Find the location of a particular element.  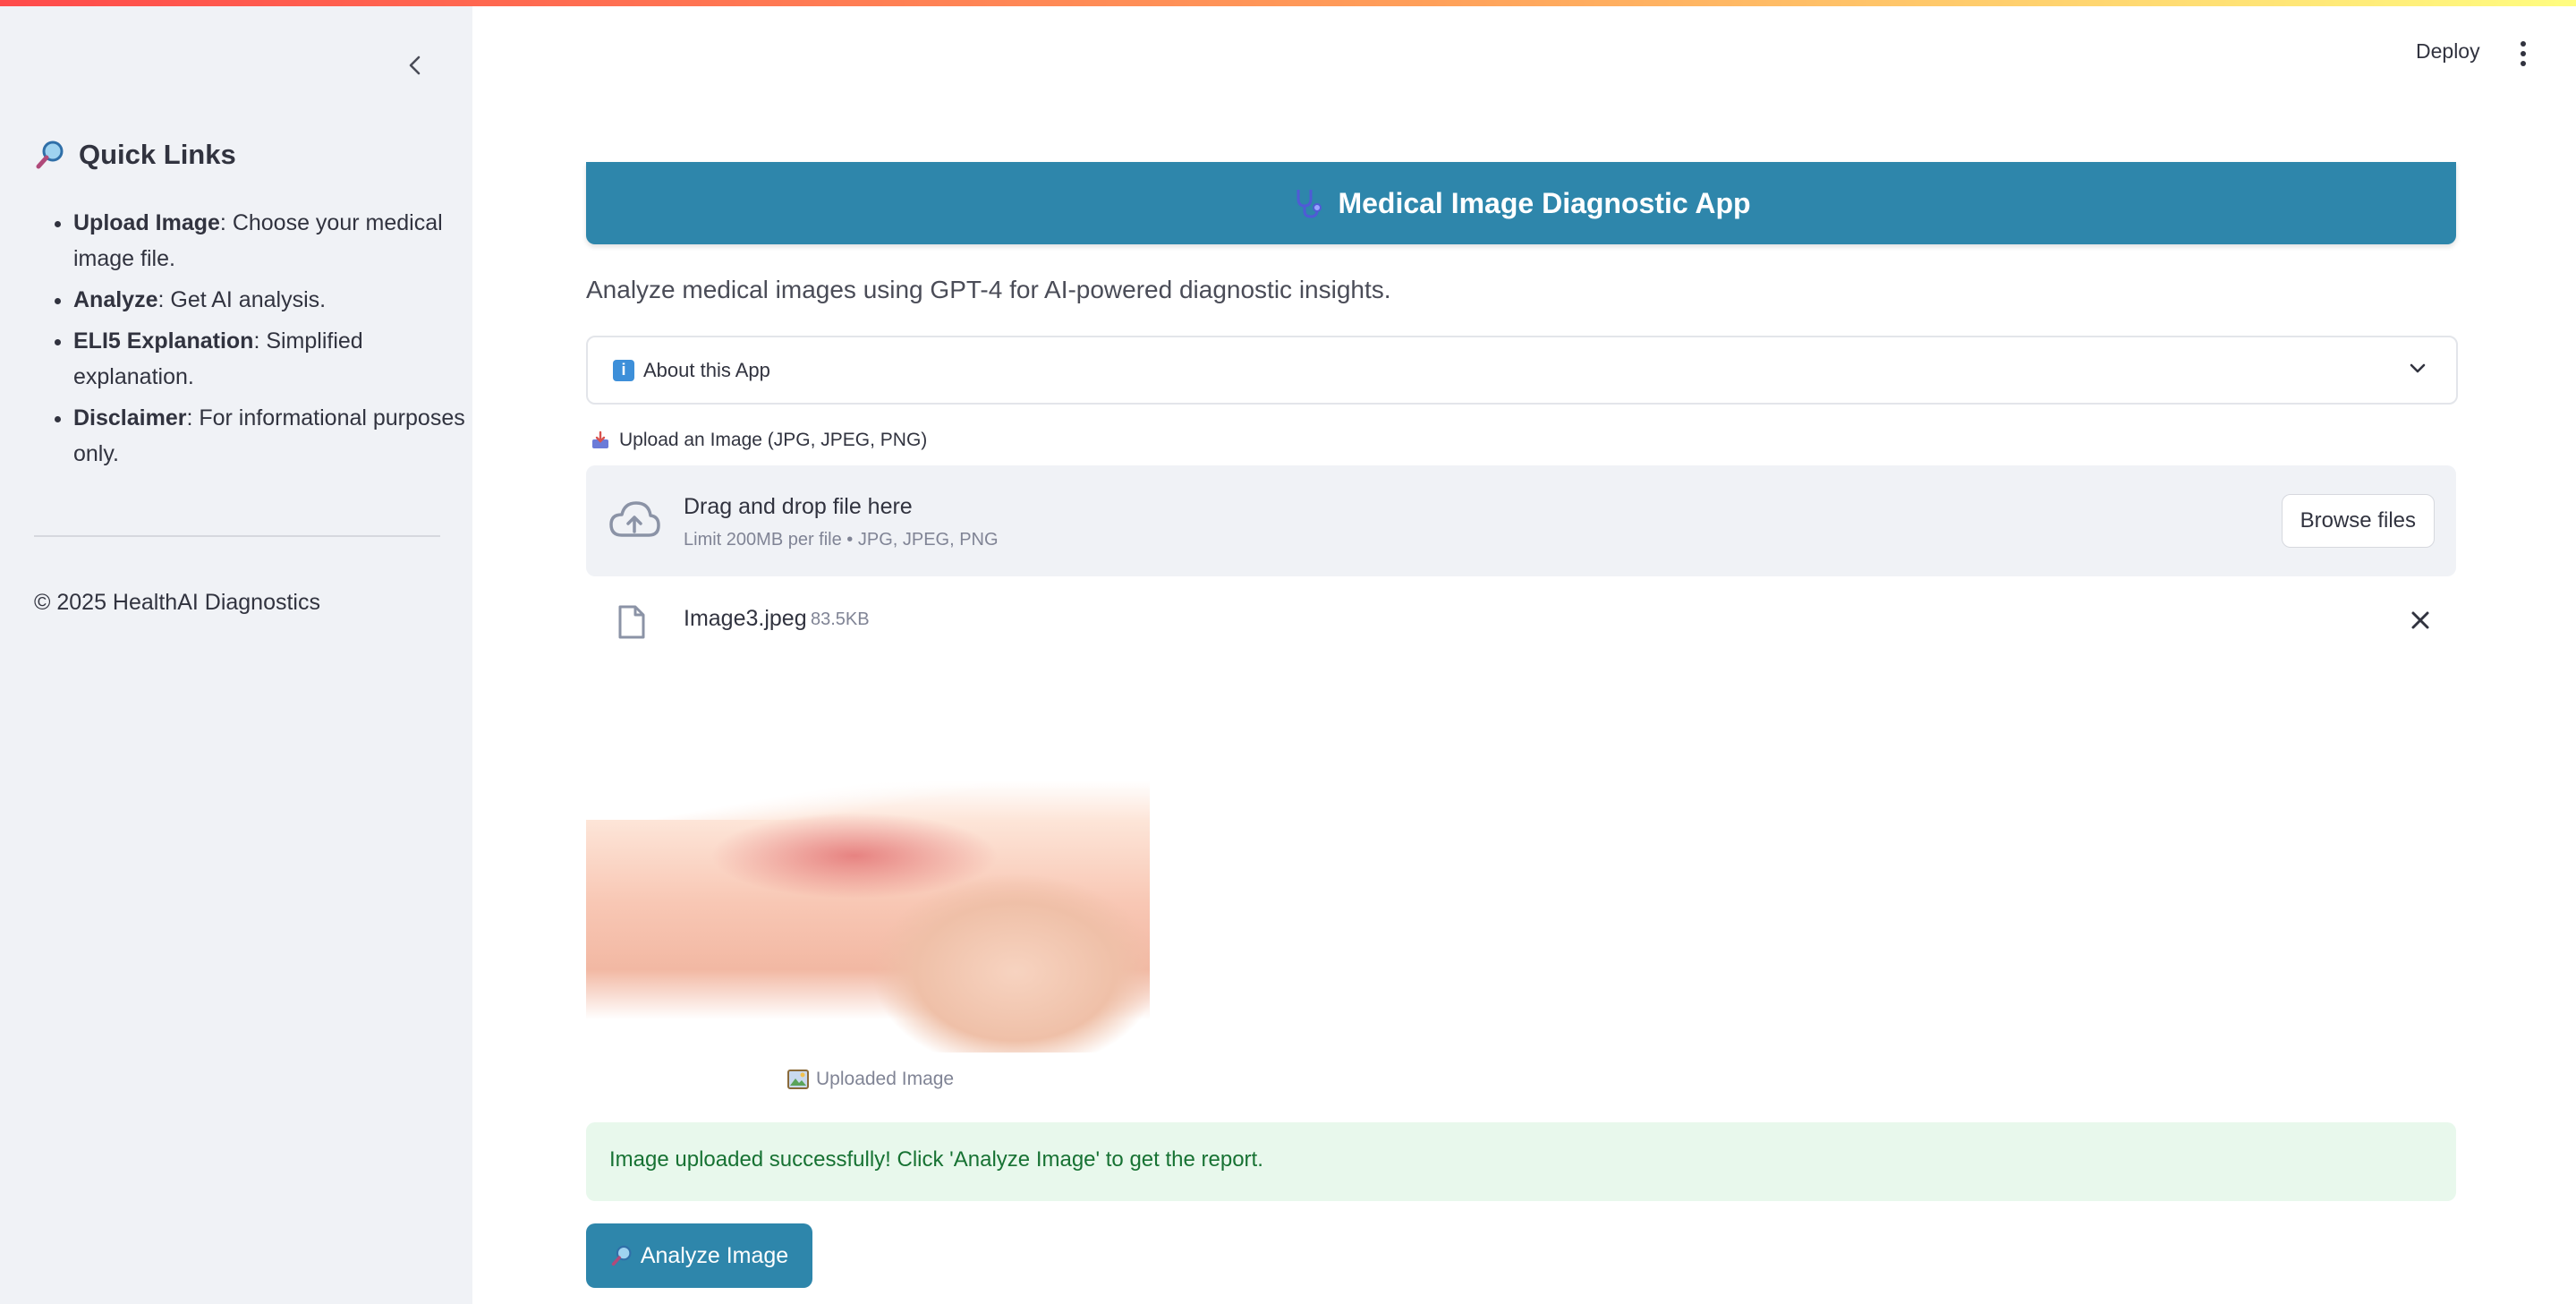

page-title-banner: Medical Image Diagnostic App is located at coordinates (1521, 203).